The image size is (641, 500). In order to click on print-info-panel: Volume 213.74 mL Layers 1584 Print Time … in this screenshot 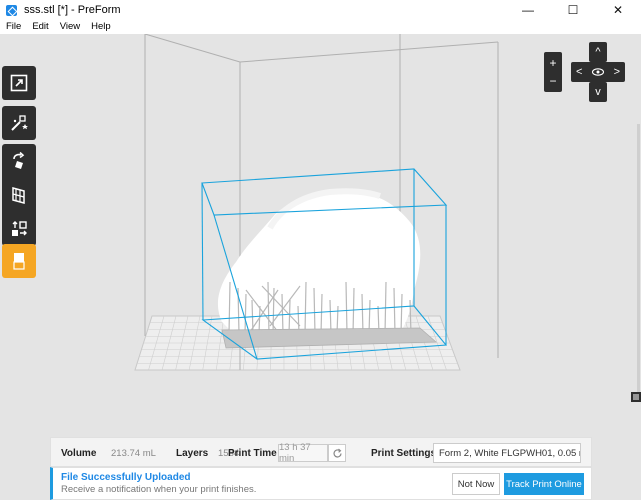, I will do `click(321, 452)`.